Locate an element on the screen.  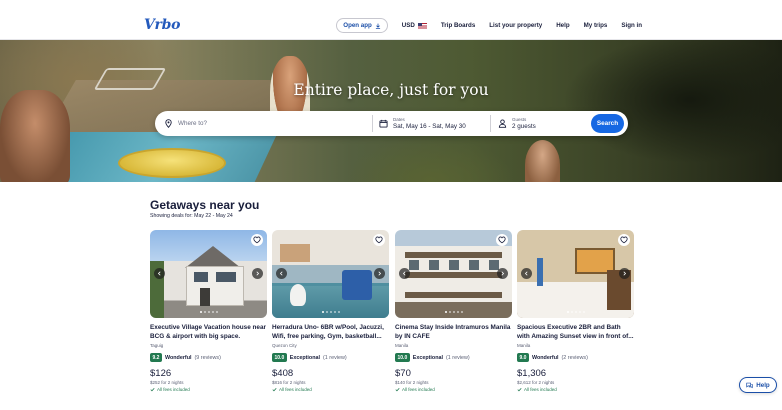
currency-label: USD is located at coordinates (408, 25).